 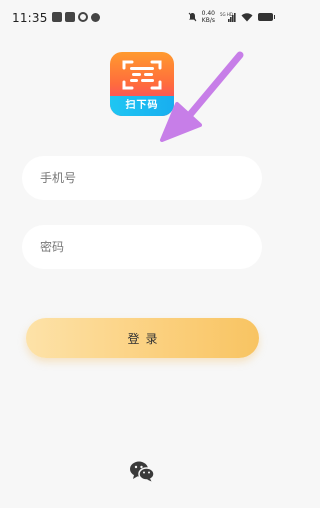 I want to click on wifi-icon, so click(x=247, y=17).